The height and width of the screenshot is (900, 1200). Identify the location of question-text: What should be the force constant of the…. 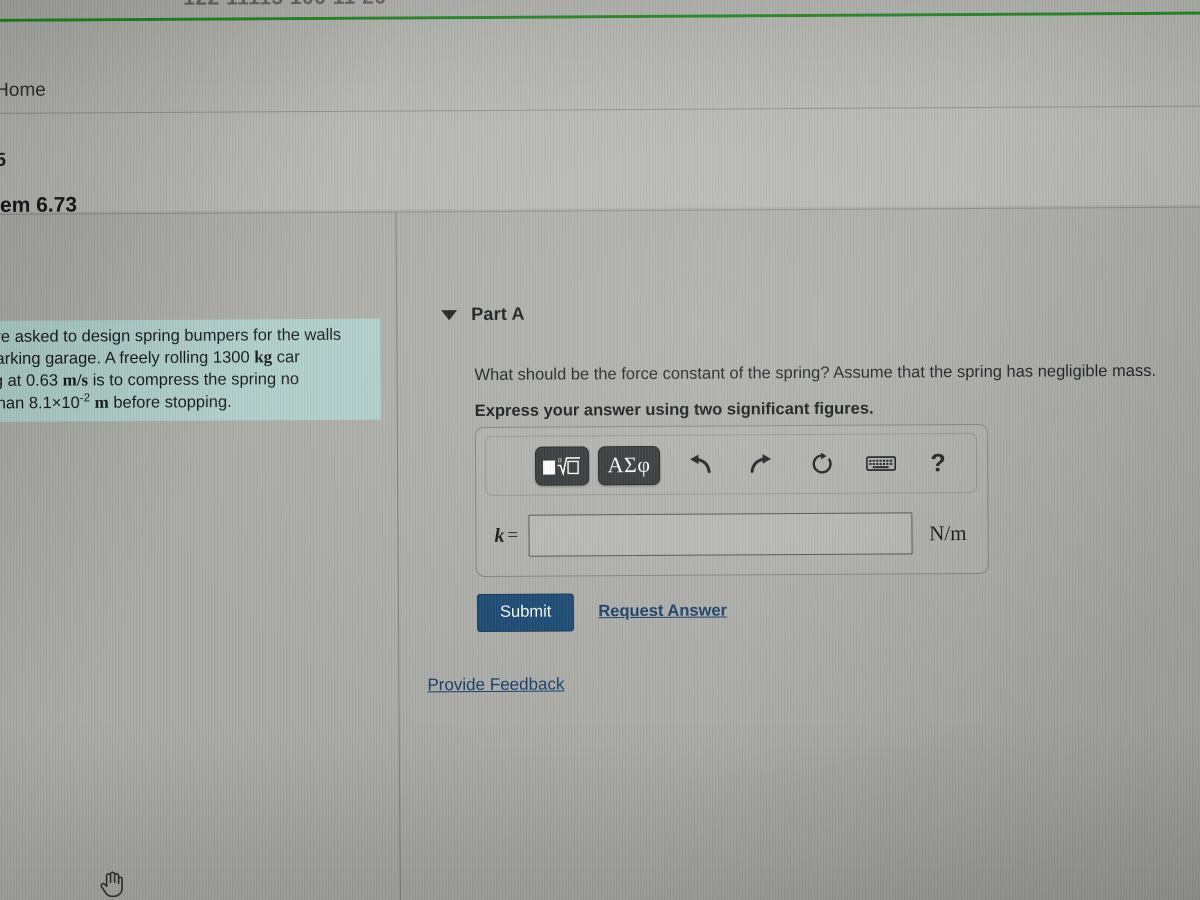
(815, 373).